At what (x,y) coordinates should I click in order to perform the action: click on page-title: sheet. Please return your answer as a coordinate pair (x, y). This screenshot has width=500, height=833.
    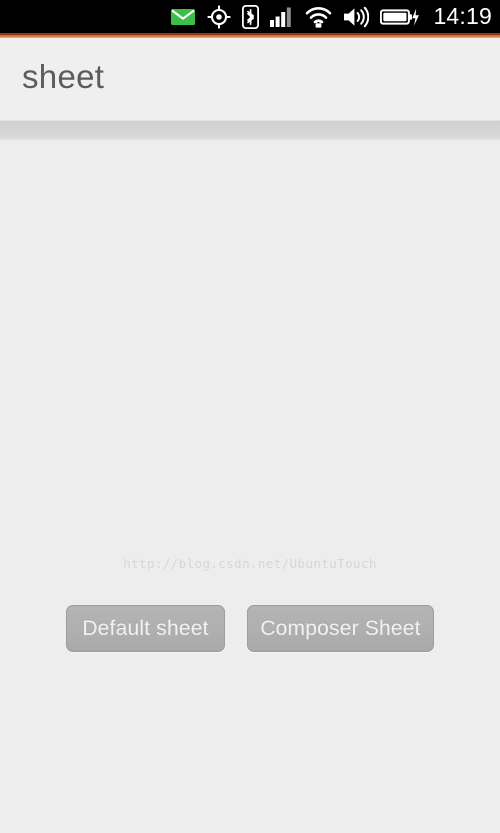
    Looking at the image, I should click on (63, 76).